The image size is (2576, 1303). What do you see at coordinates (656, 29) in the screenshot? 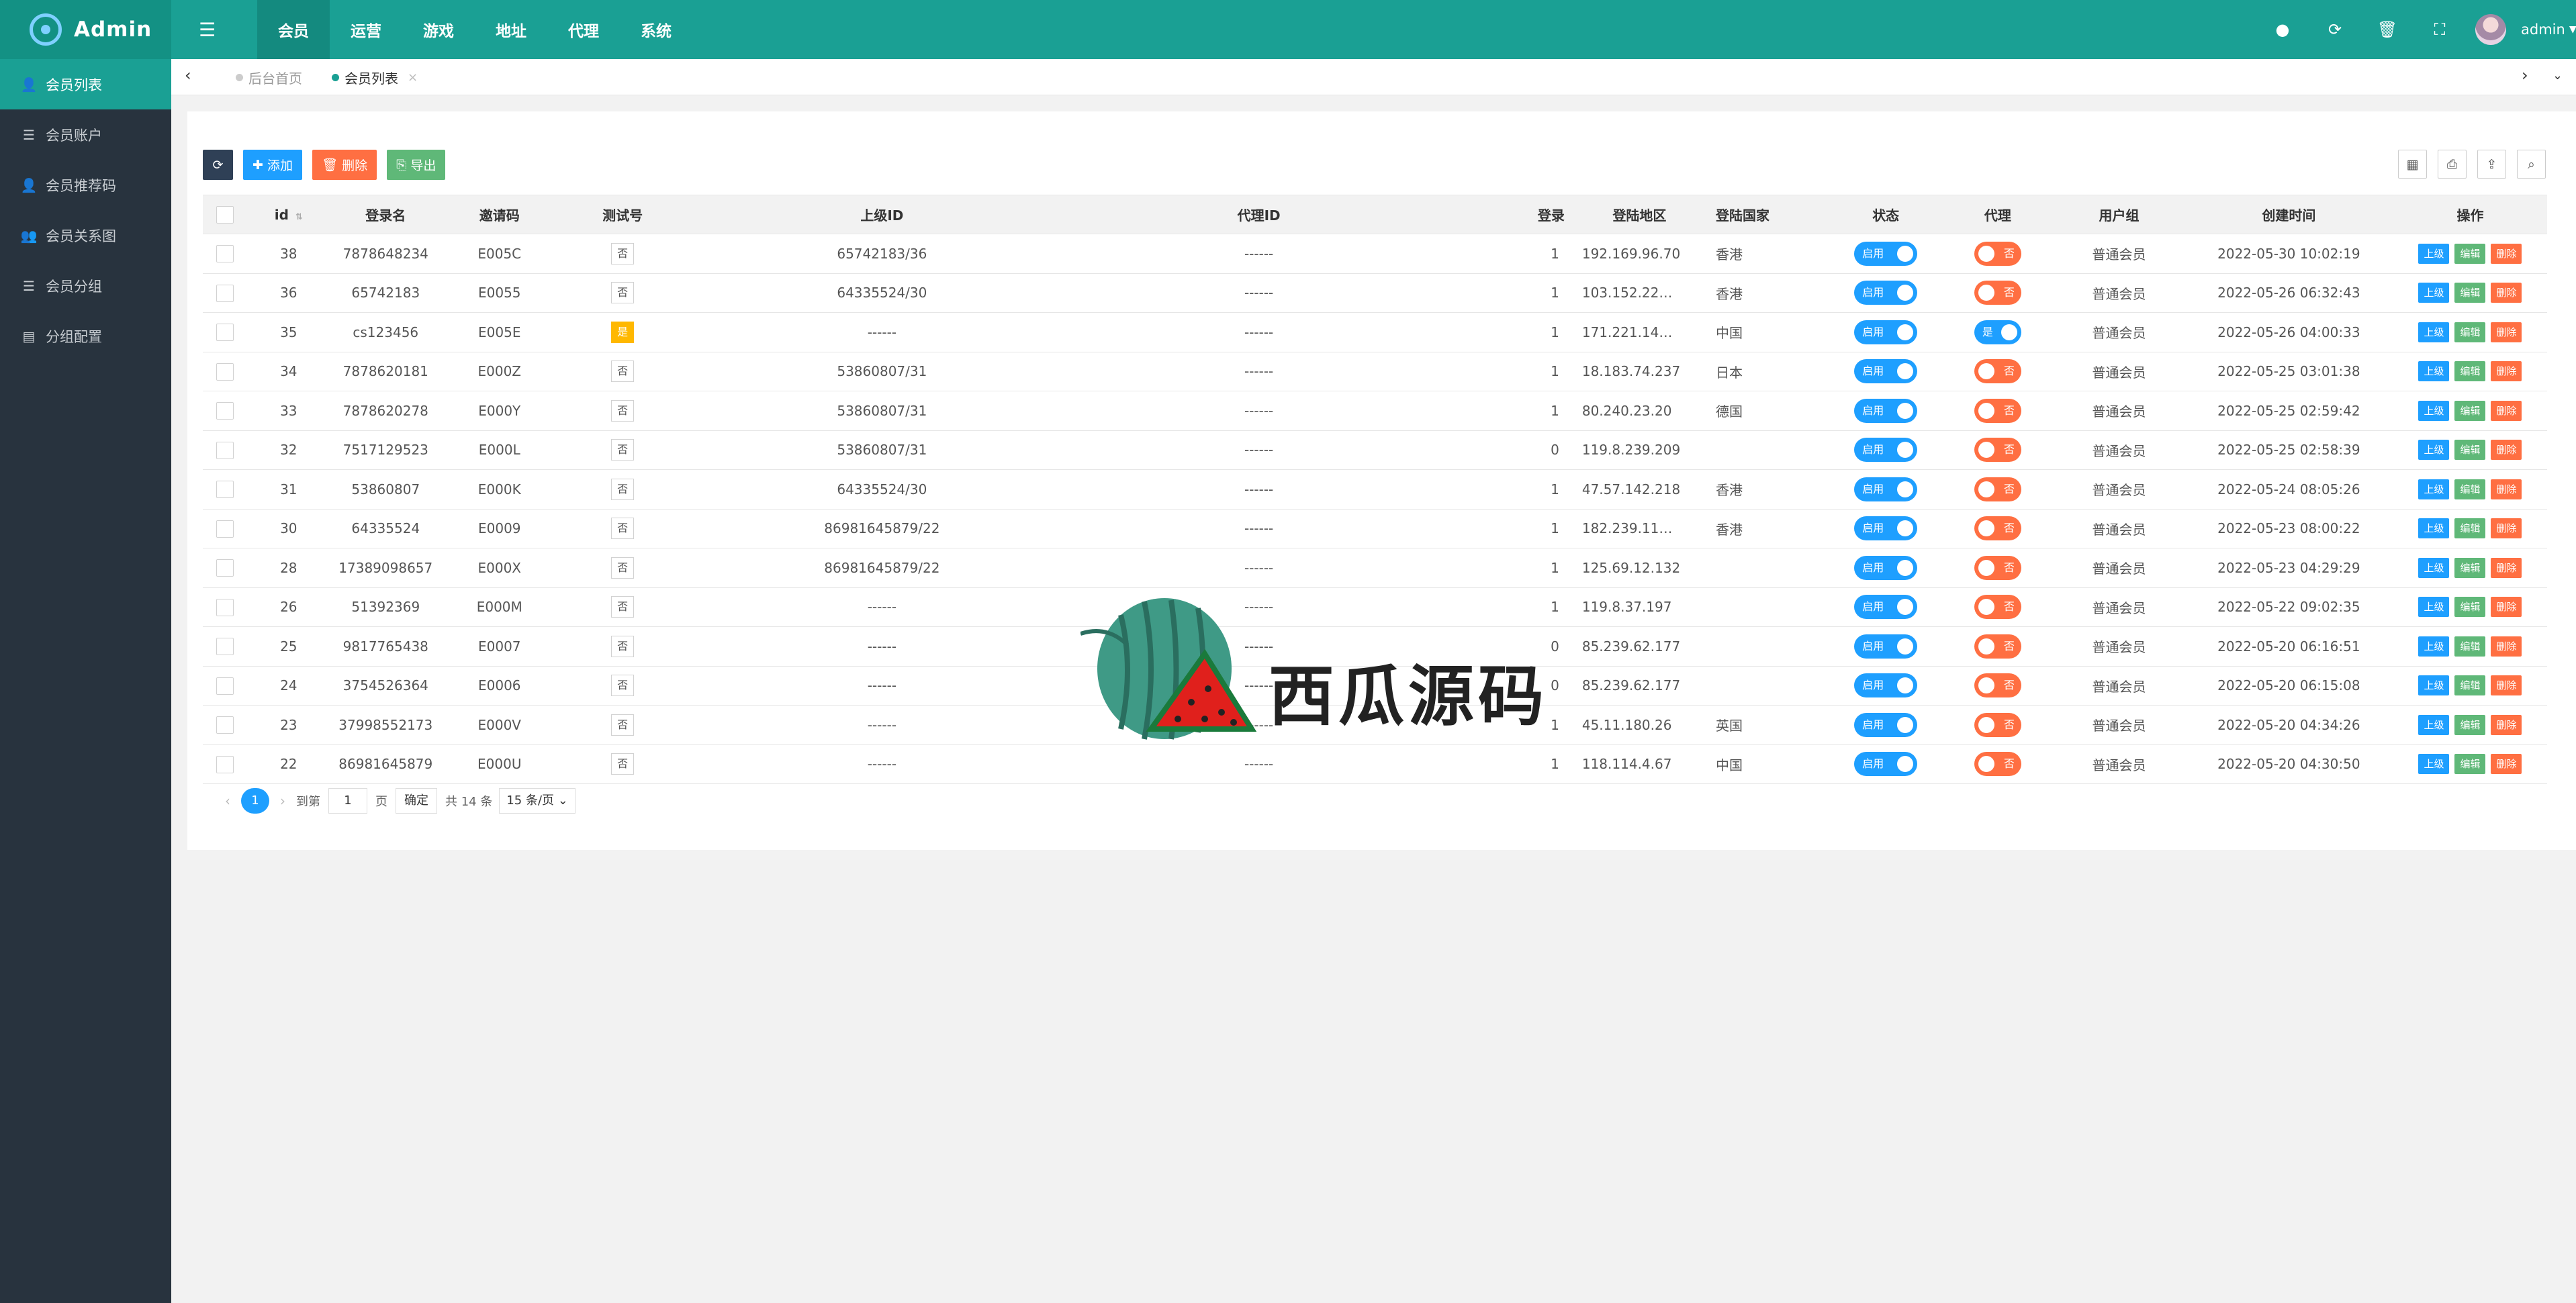
I see `nav-system: 系统` at bounding box center [656, 29].